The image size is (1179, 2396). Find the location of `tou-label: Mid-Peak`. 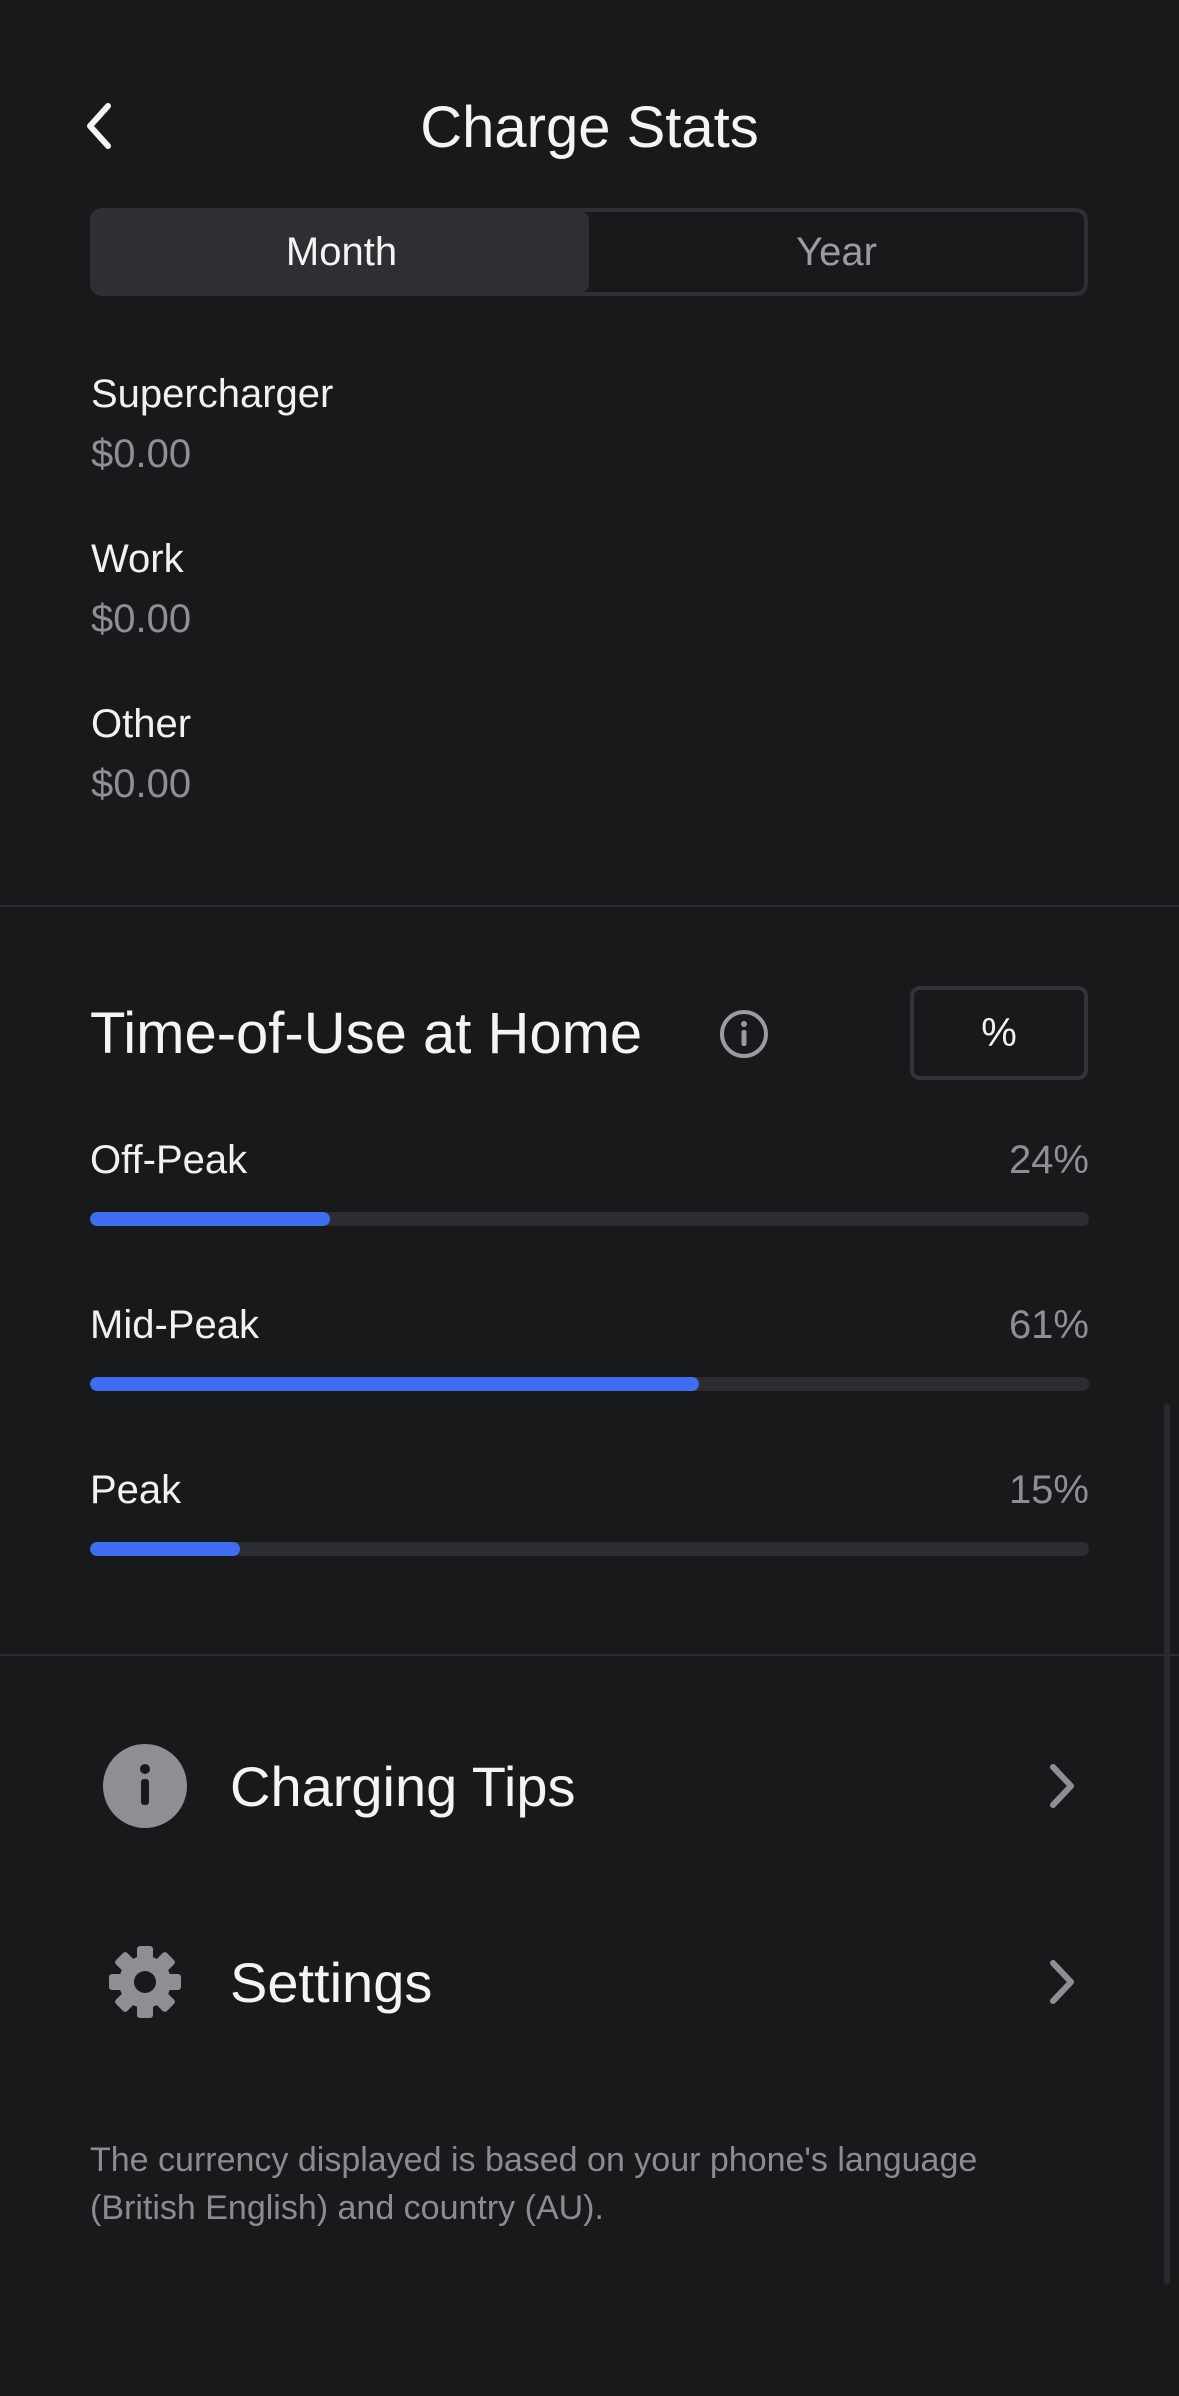

tou-label: Mid-Peak is located at coordinates (174, 1324).